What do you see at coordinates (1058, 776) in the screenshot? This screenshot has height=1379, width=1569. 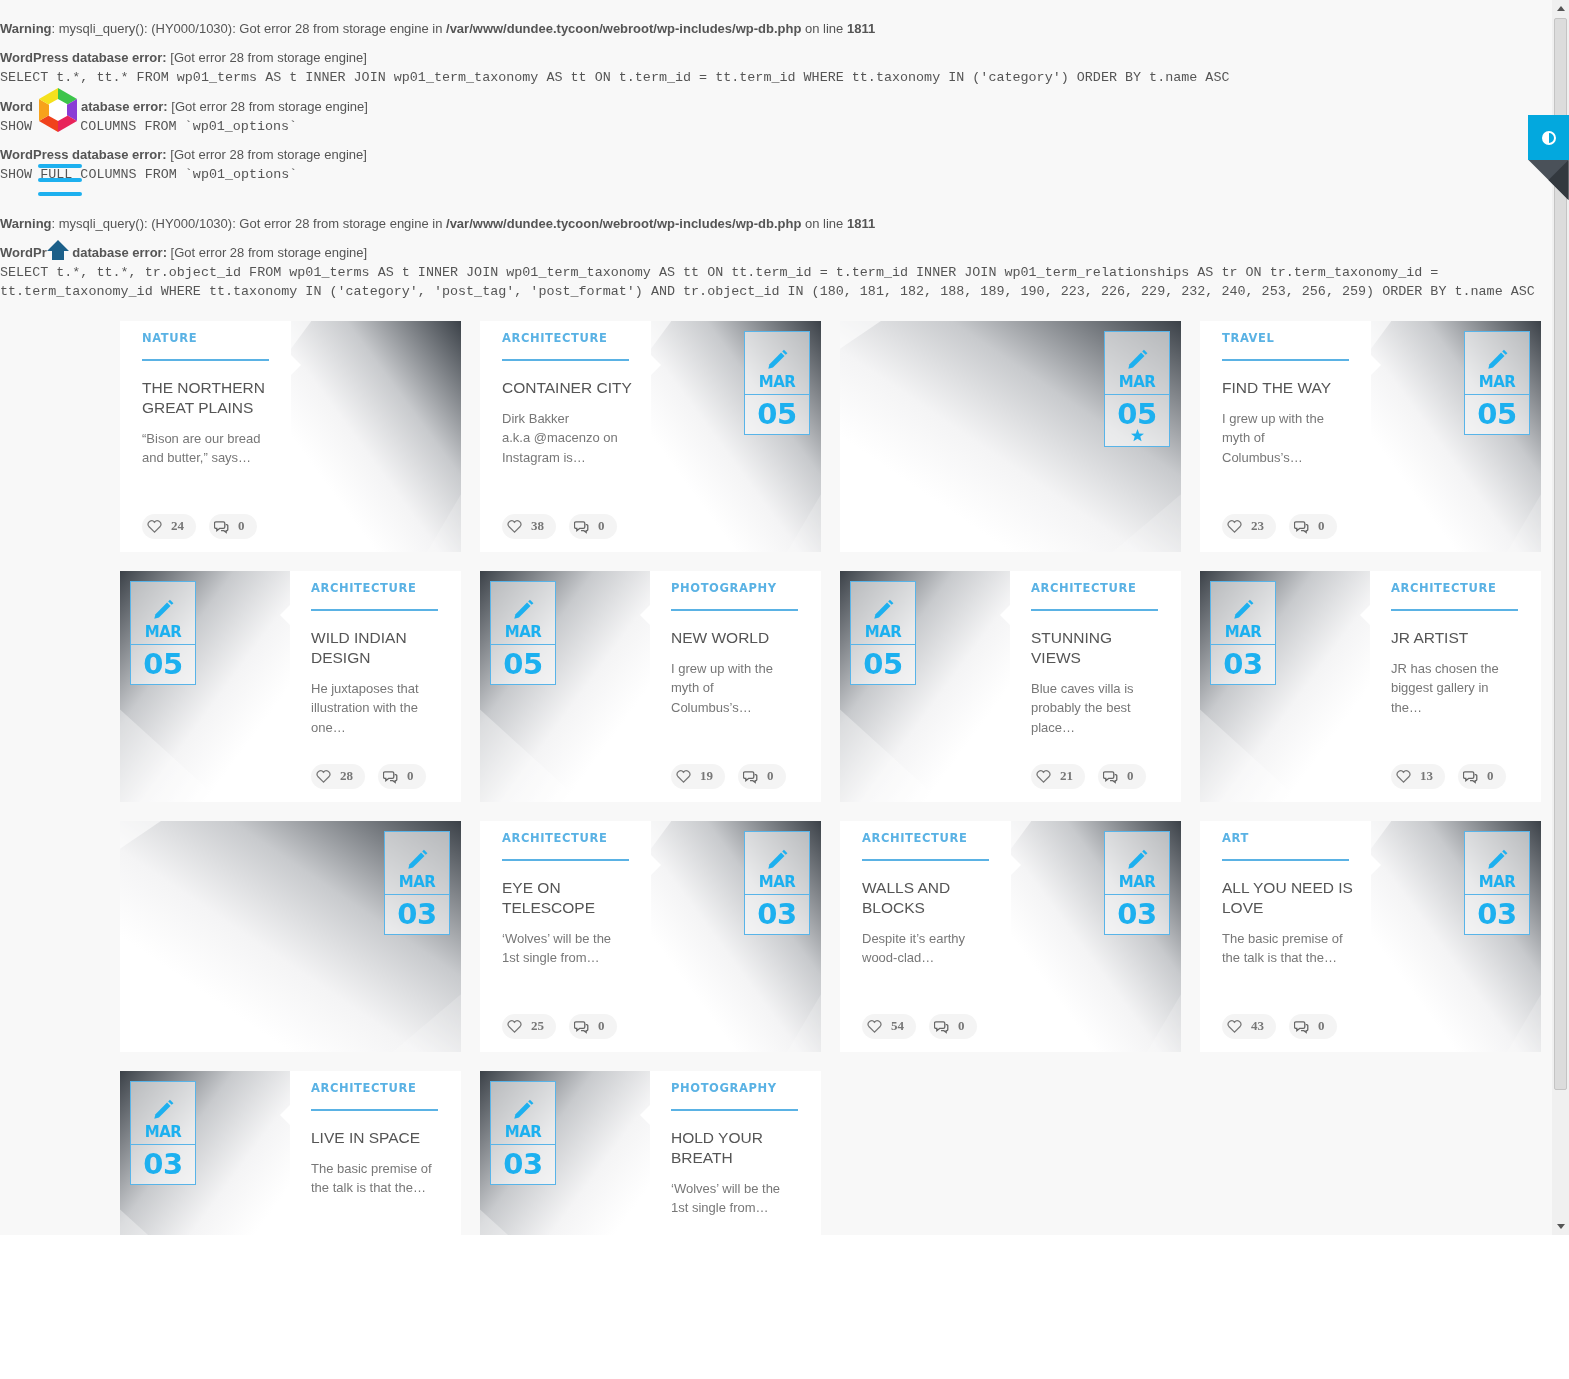 I see `like-button: 21` at bounding box center [1058, 776].